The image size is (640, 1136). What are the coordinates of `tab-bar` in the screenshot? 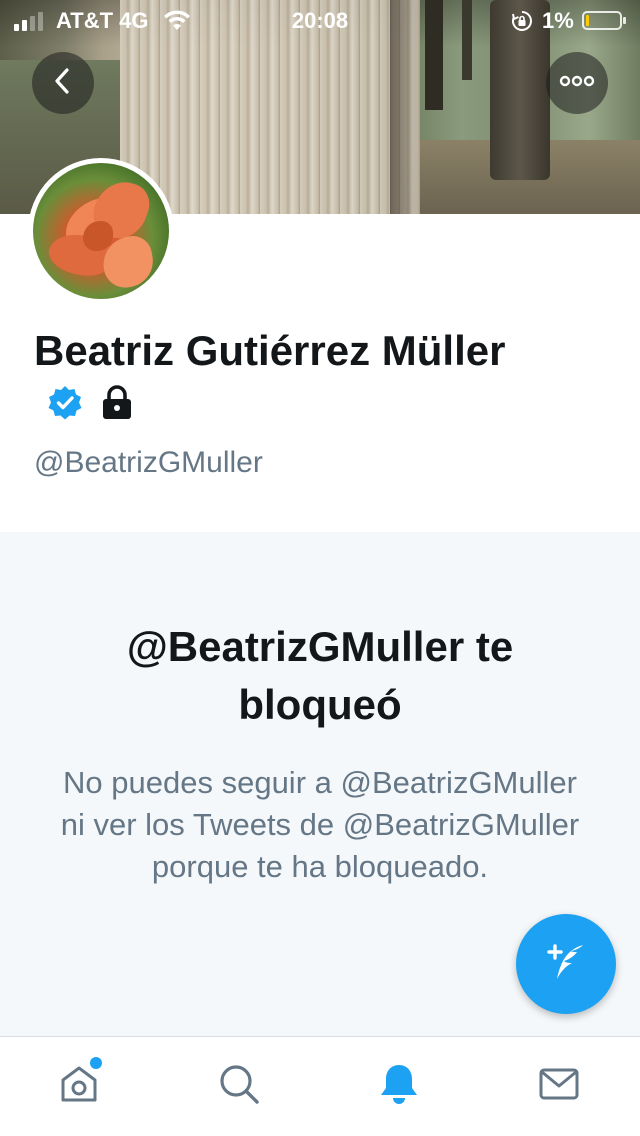 It's located at (320, 1086).